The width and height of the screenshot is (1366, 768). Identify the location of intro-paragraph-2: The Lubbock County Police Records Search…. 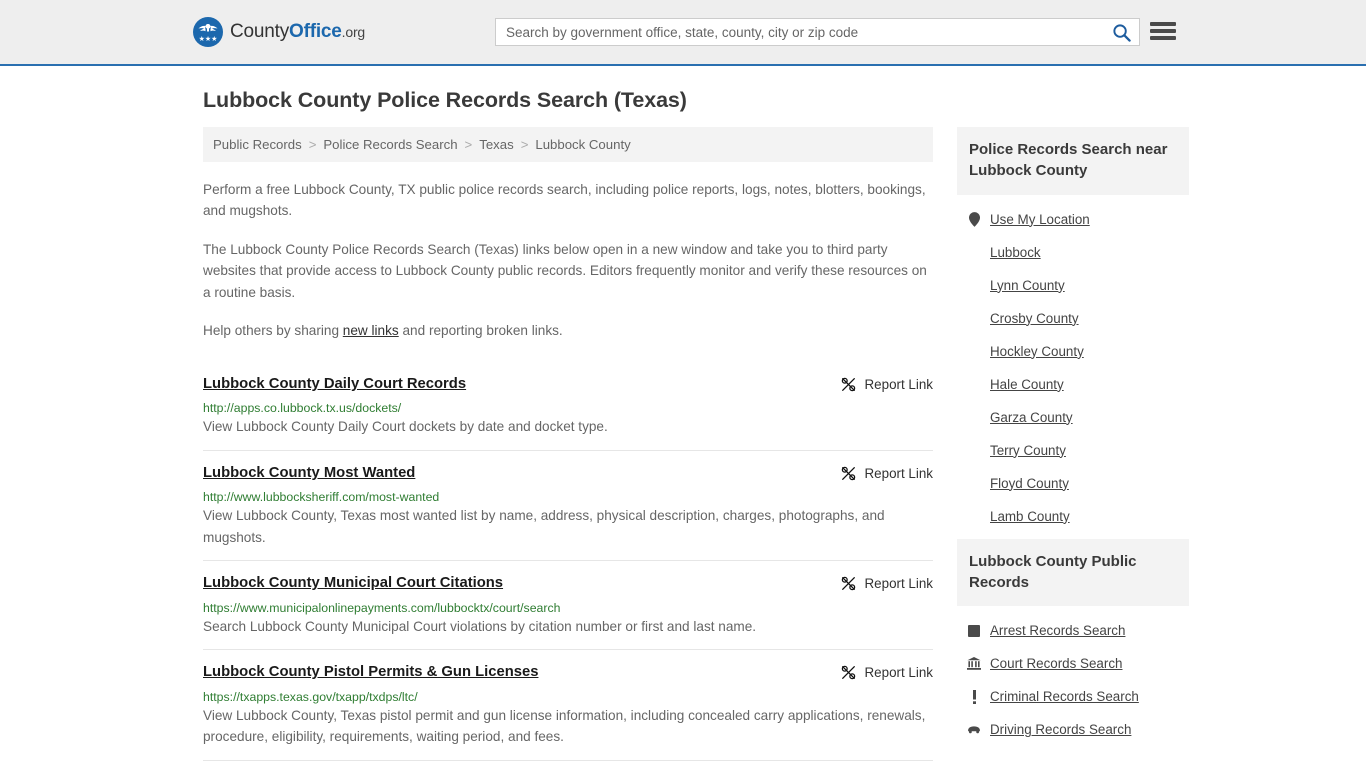
(565, 270).